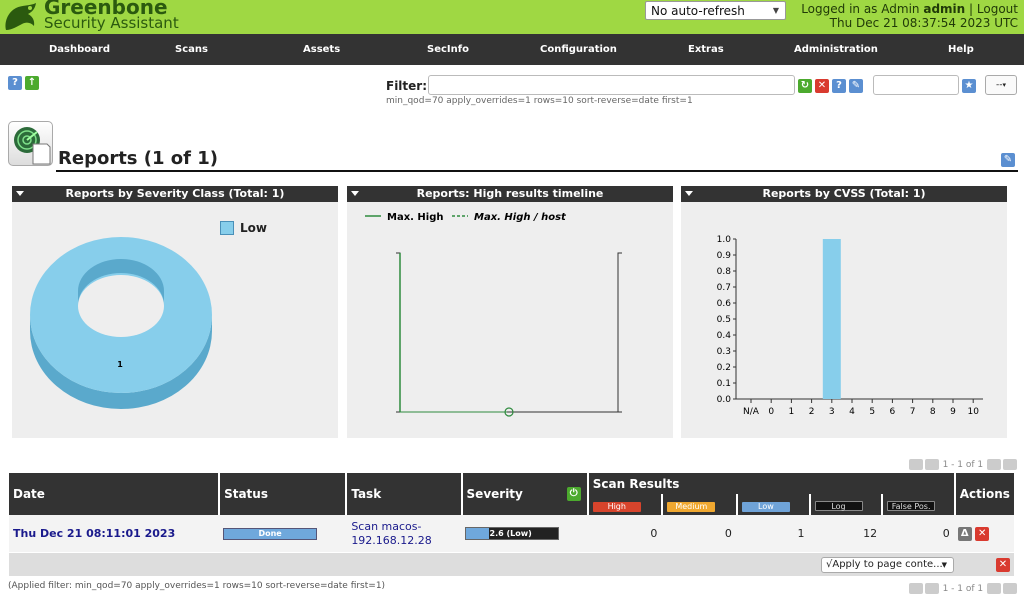 This screenshot has height=599, width=1024. I want to click on severity-bar: 2.6 (Low), so click(511, 533).